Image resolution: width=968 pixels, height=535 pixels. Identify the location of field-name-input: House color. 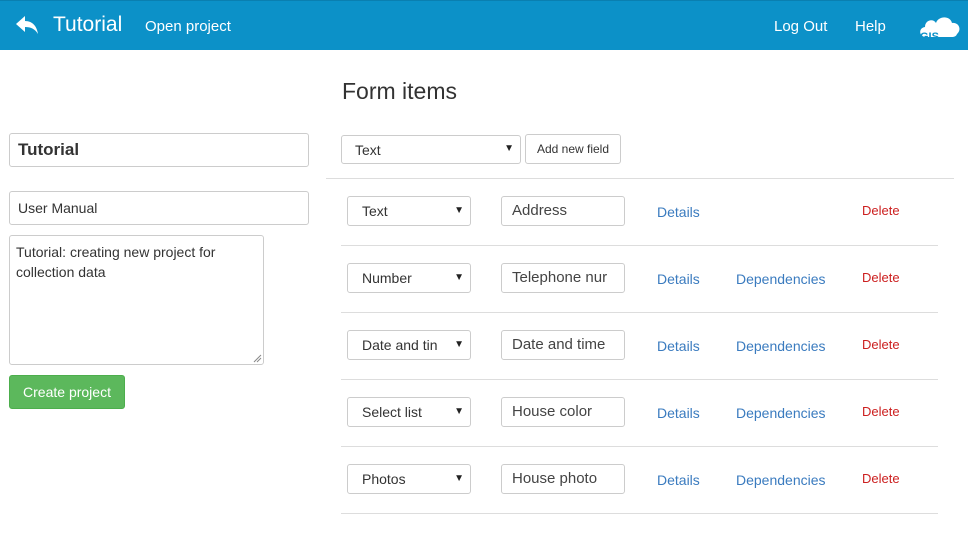
(563, 412).